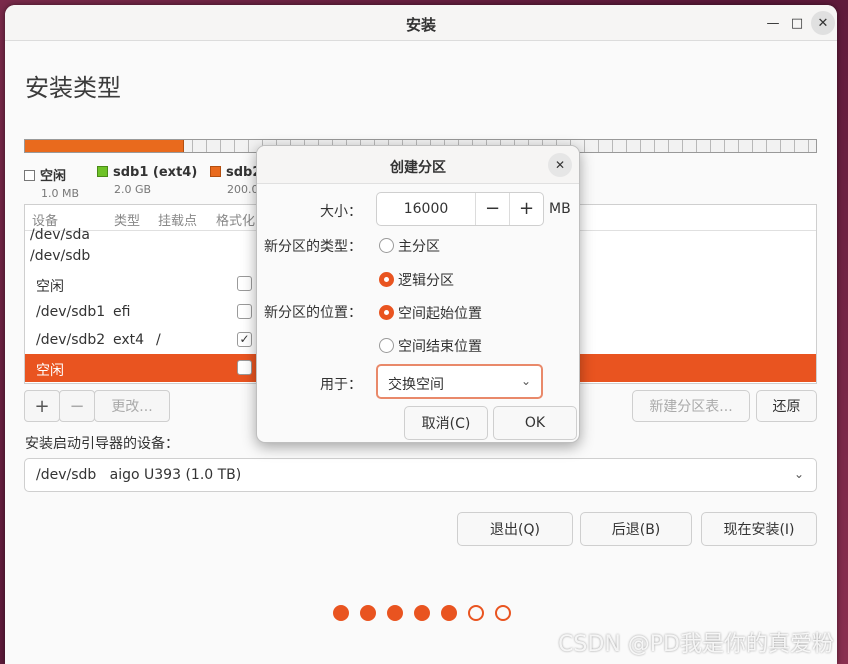 The height and width of the screenshot is (664, 848). What do you see at coordinates (29, 175) in the screenshot?
I see `legend-swatch-free` at bounding box center [29, 175].